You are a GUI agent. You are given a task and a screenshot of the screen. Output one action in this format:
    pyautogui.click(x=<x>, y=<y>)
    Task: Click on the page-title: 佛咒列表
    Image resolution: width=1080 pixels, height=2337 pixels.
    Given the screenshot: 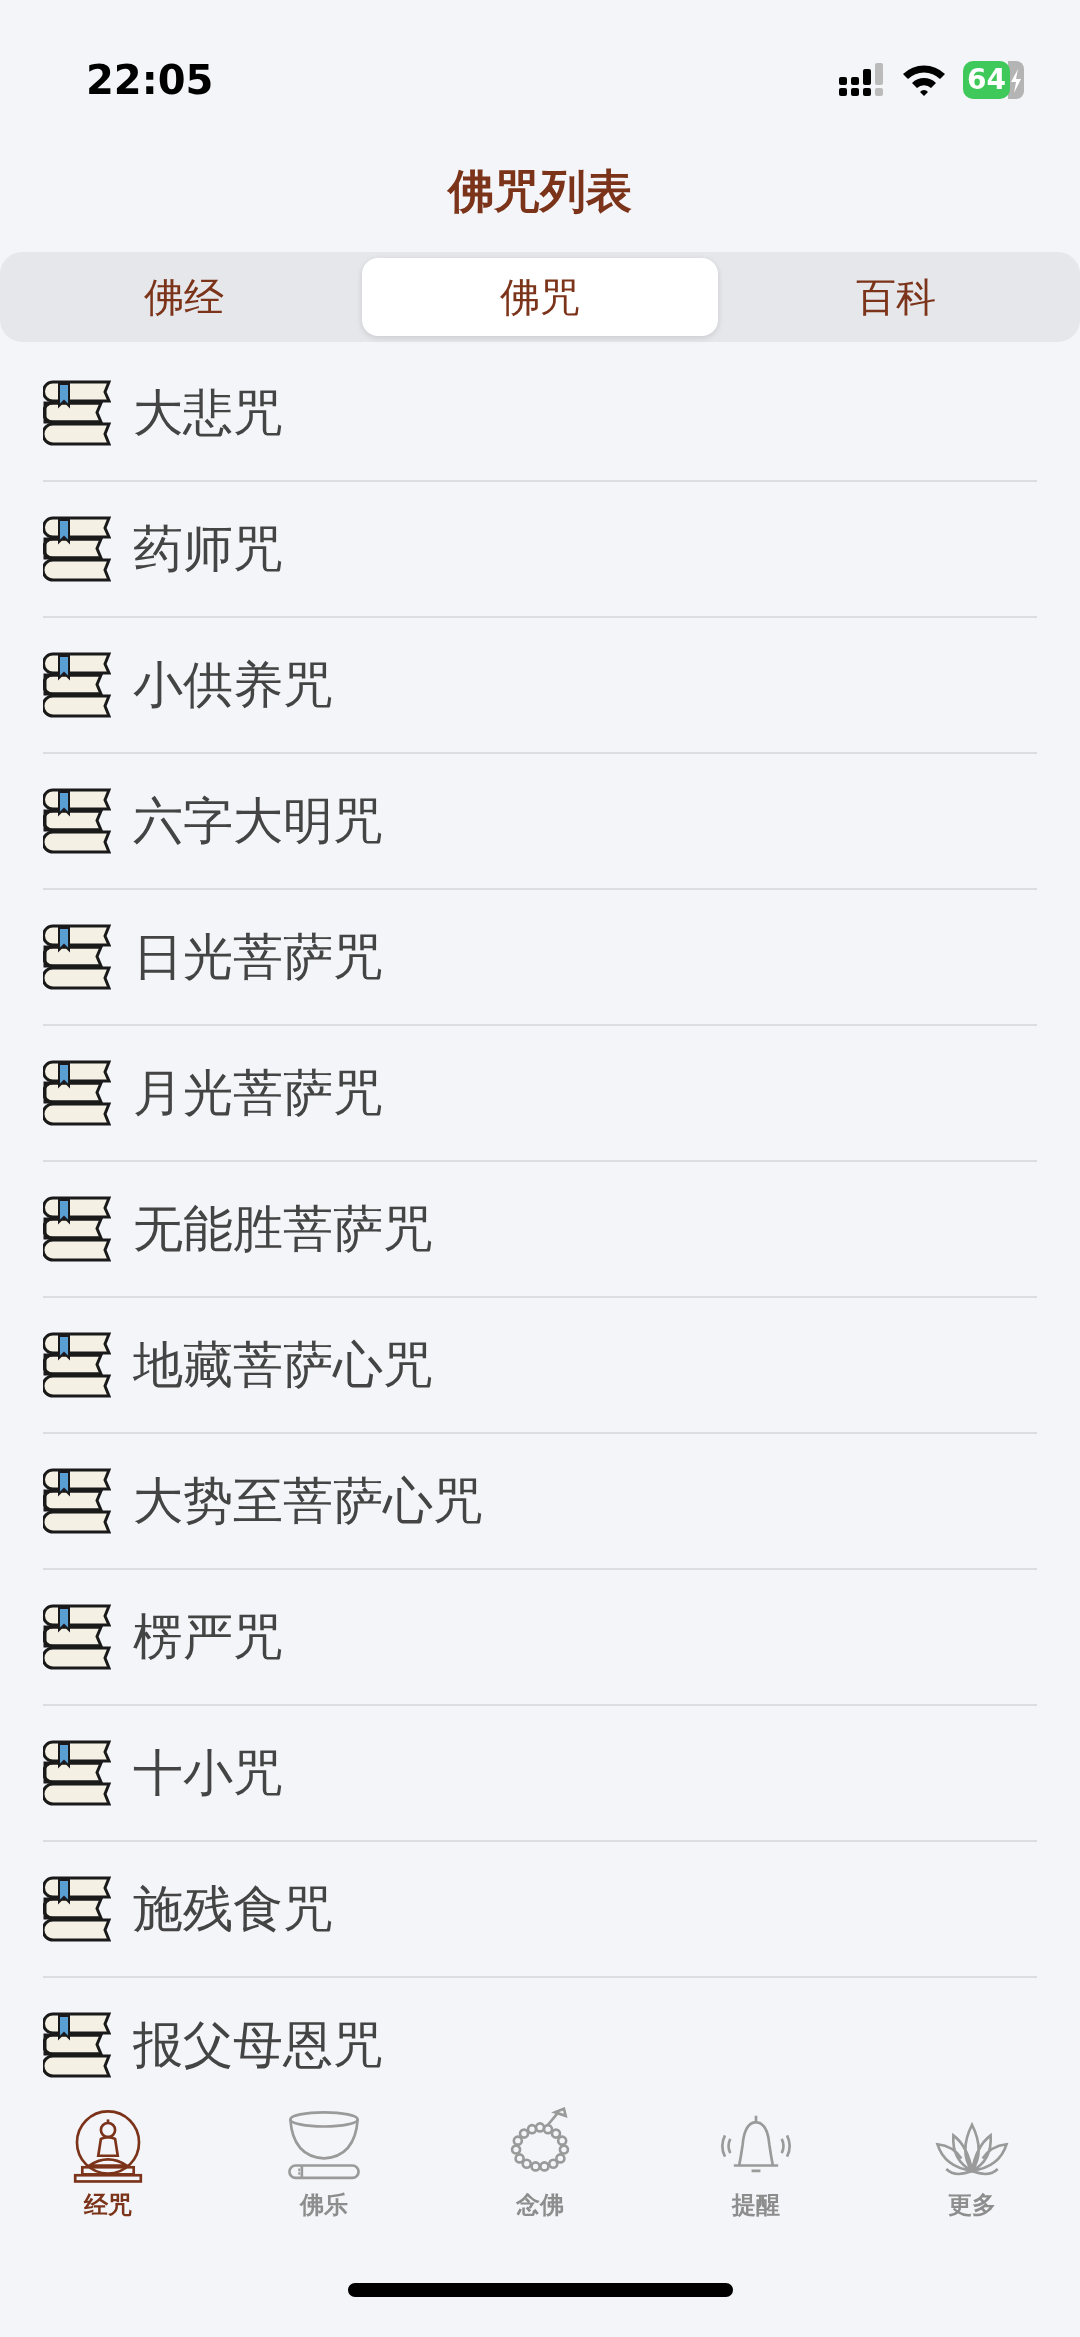 What is the action you would take?
    pyautogui.click(x=539, y=191)
    